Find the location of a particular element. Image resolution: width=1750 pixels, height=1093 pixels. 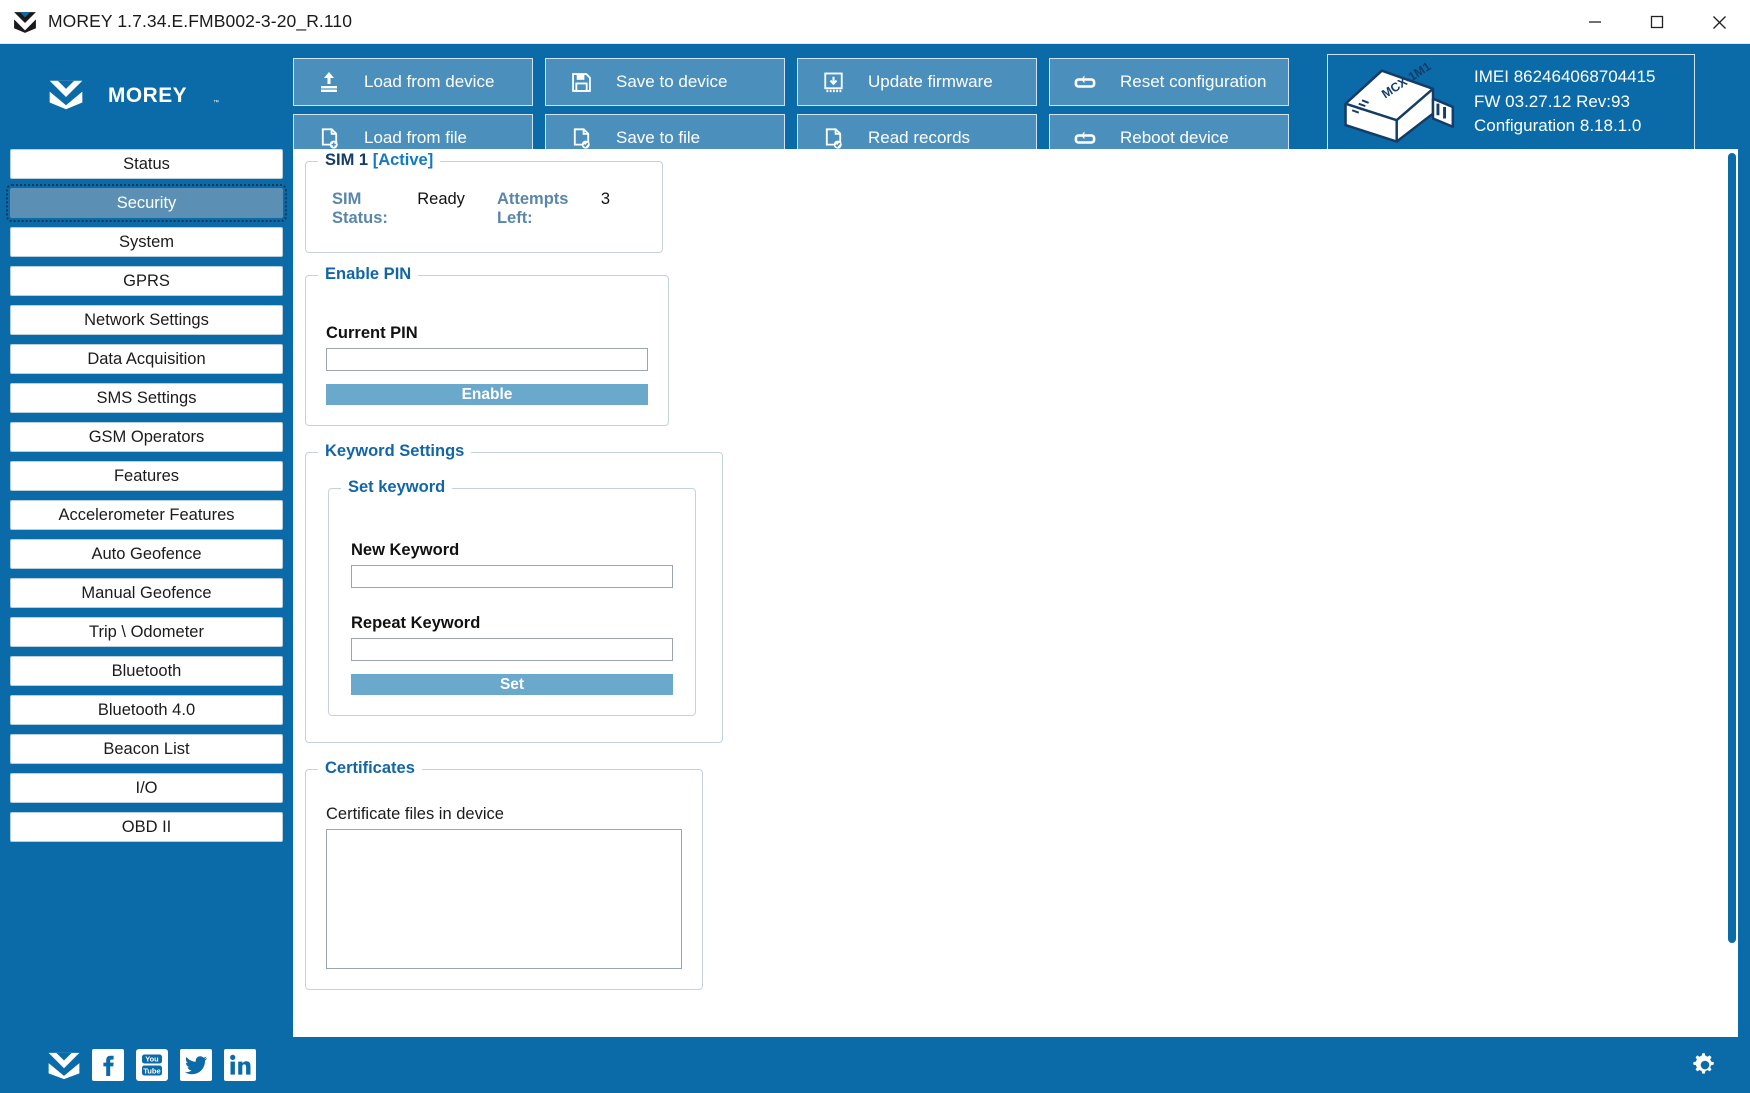

save-to-device-button: Save to device is located at coordinates (665, 82).